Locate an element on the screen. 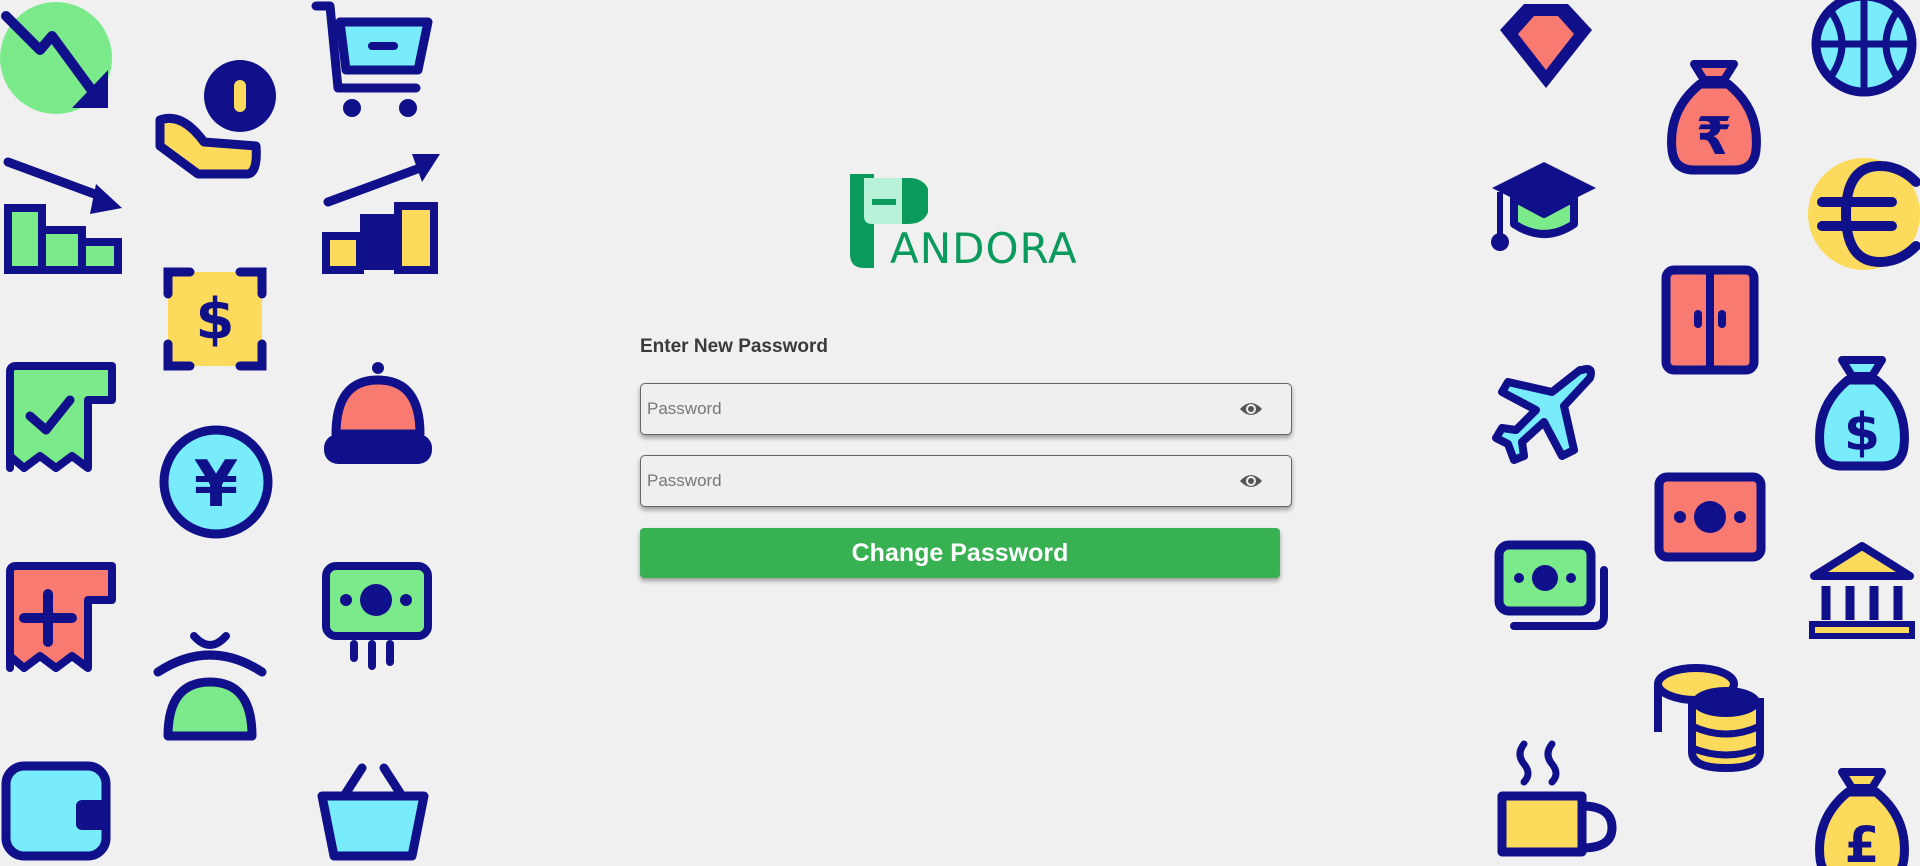  yen-coin-icon: ¥ is located at coordinates (217, 483).